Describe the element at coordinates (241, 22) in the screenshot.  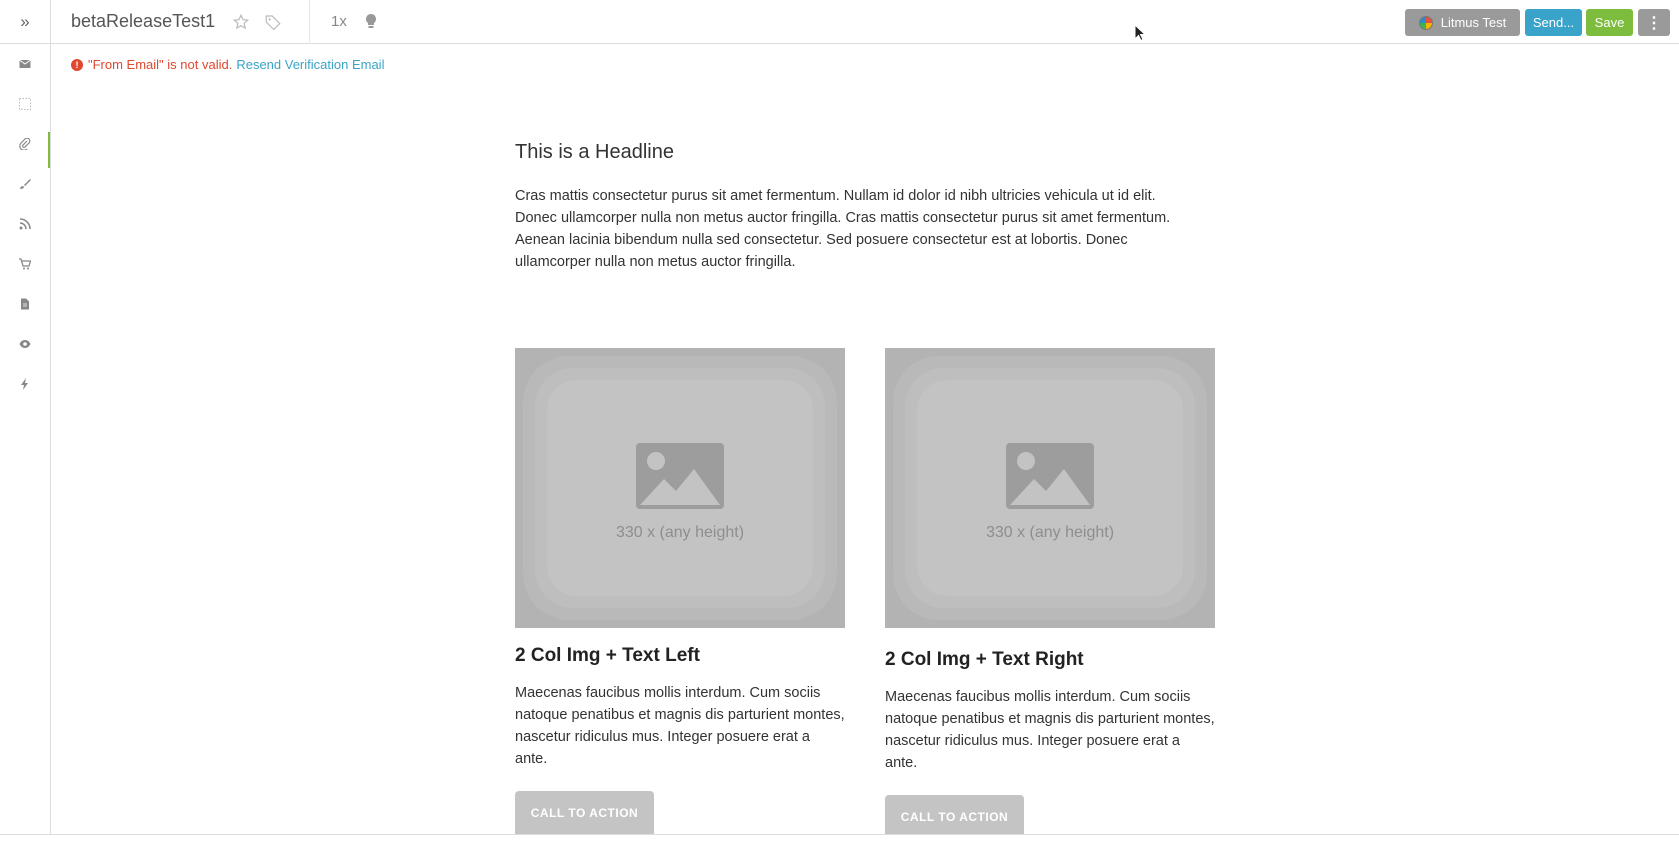
I see `star-icon` at that location.